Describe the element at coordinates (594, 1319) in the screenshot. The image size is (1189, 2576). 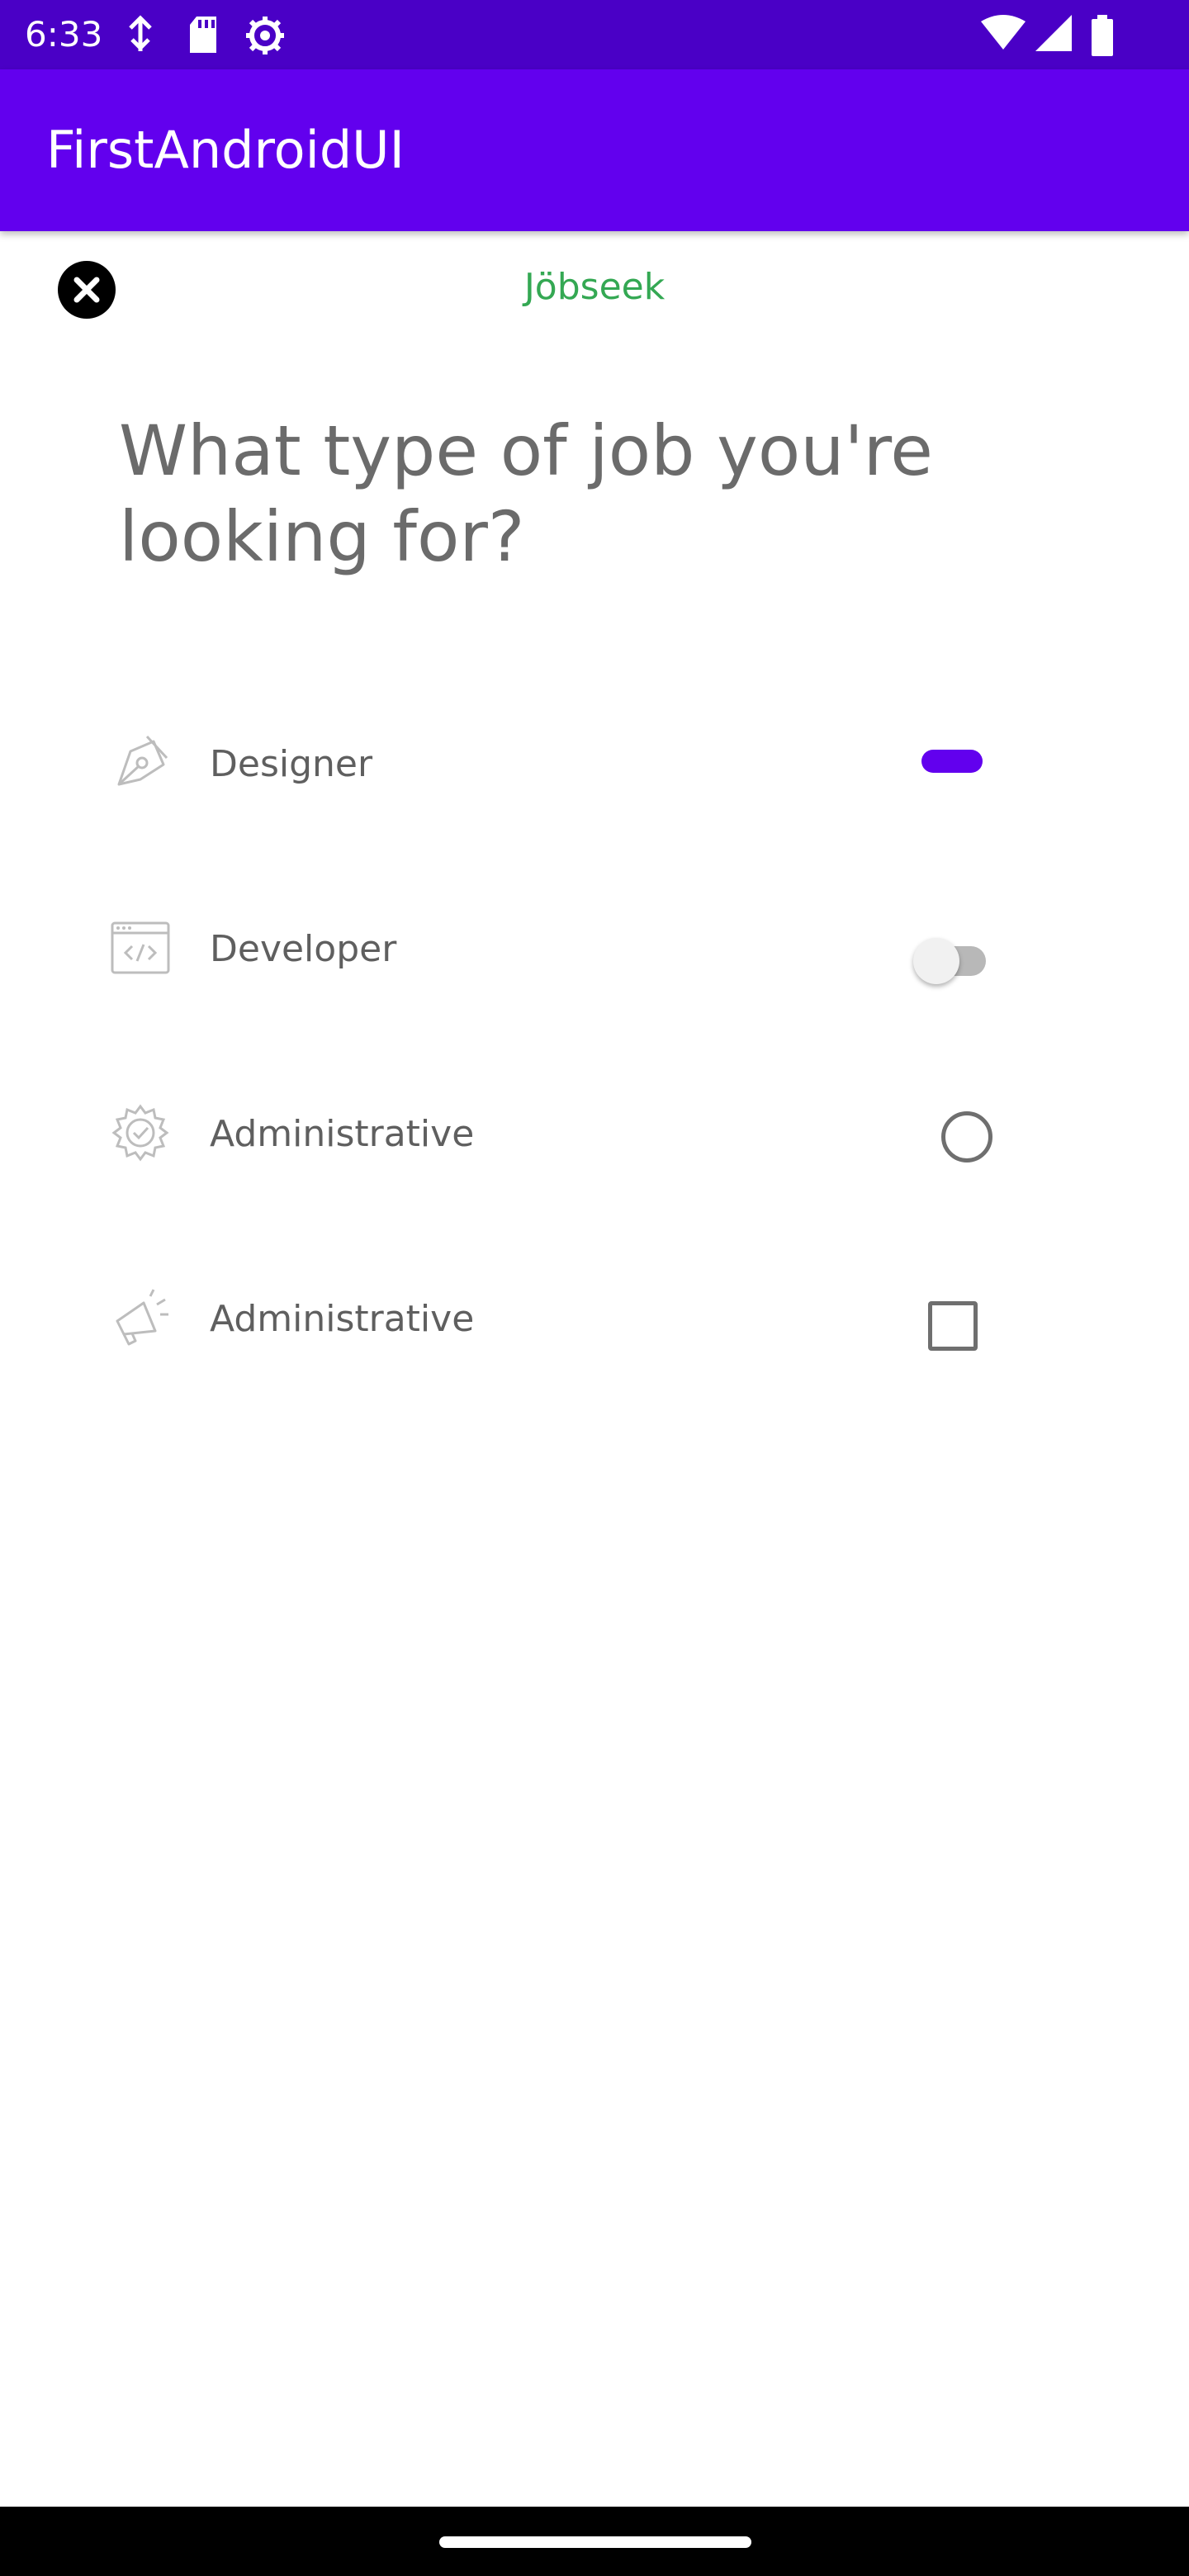
I see `job-option-administrative-2: Administrative` at that location.